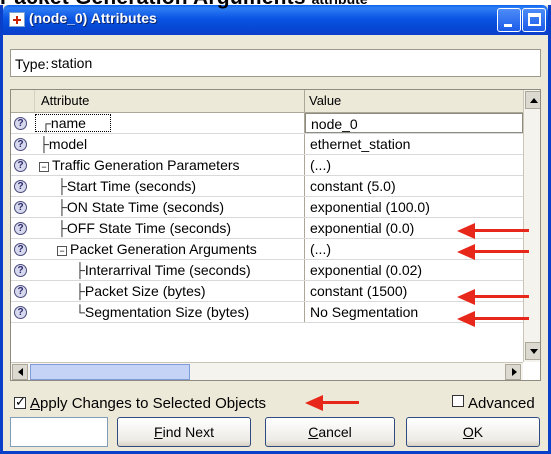 The width and height of the screenshot is (551, 454). I want to click on attribute-name: Packet Size (bytes), so click(145, 291).